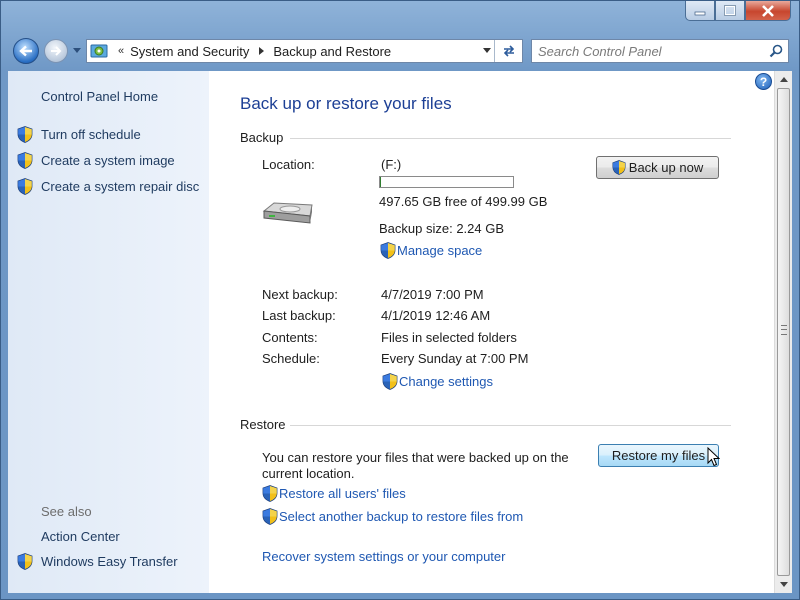  What do you see at coordinates (263, 424) in the screenshot?
I see `restore-section-heading: Restore` at bounding box center [263, 424].